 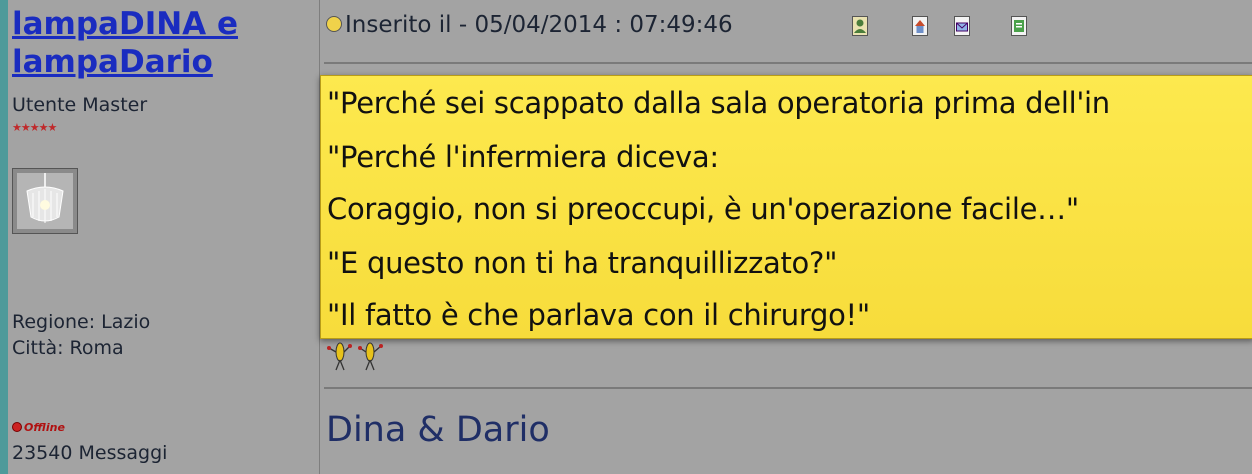 I want to click on status-label: Offline, so click(x=44, y=427).